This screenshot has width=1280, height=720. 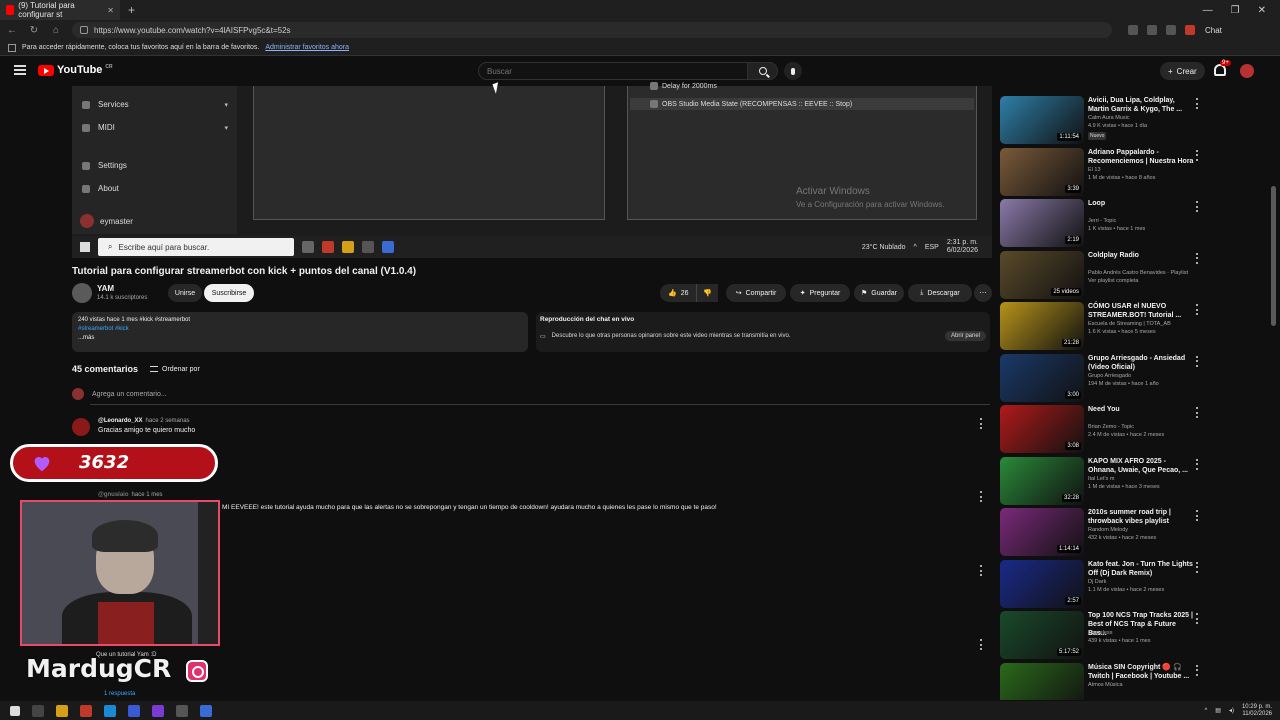 What do you see at coordinates (182, 710) in the screenshot?
I see `obs-icon` at bounding box center [182, 710].